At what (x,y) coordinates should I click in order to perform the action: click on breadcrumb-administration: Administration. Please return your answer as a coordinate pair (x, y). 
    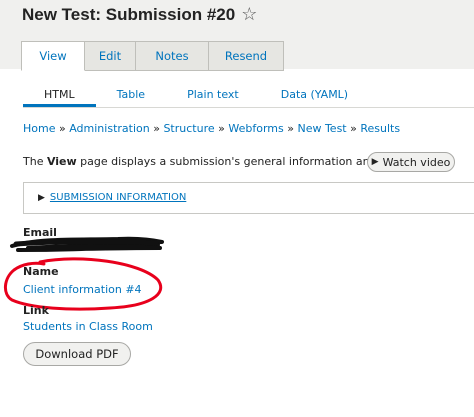
    Looking at the image, I should click on (109, 128).